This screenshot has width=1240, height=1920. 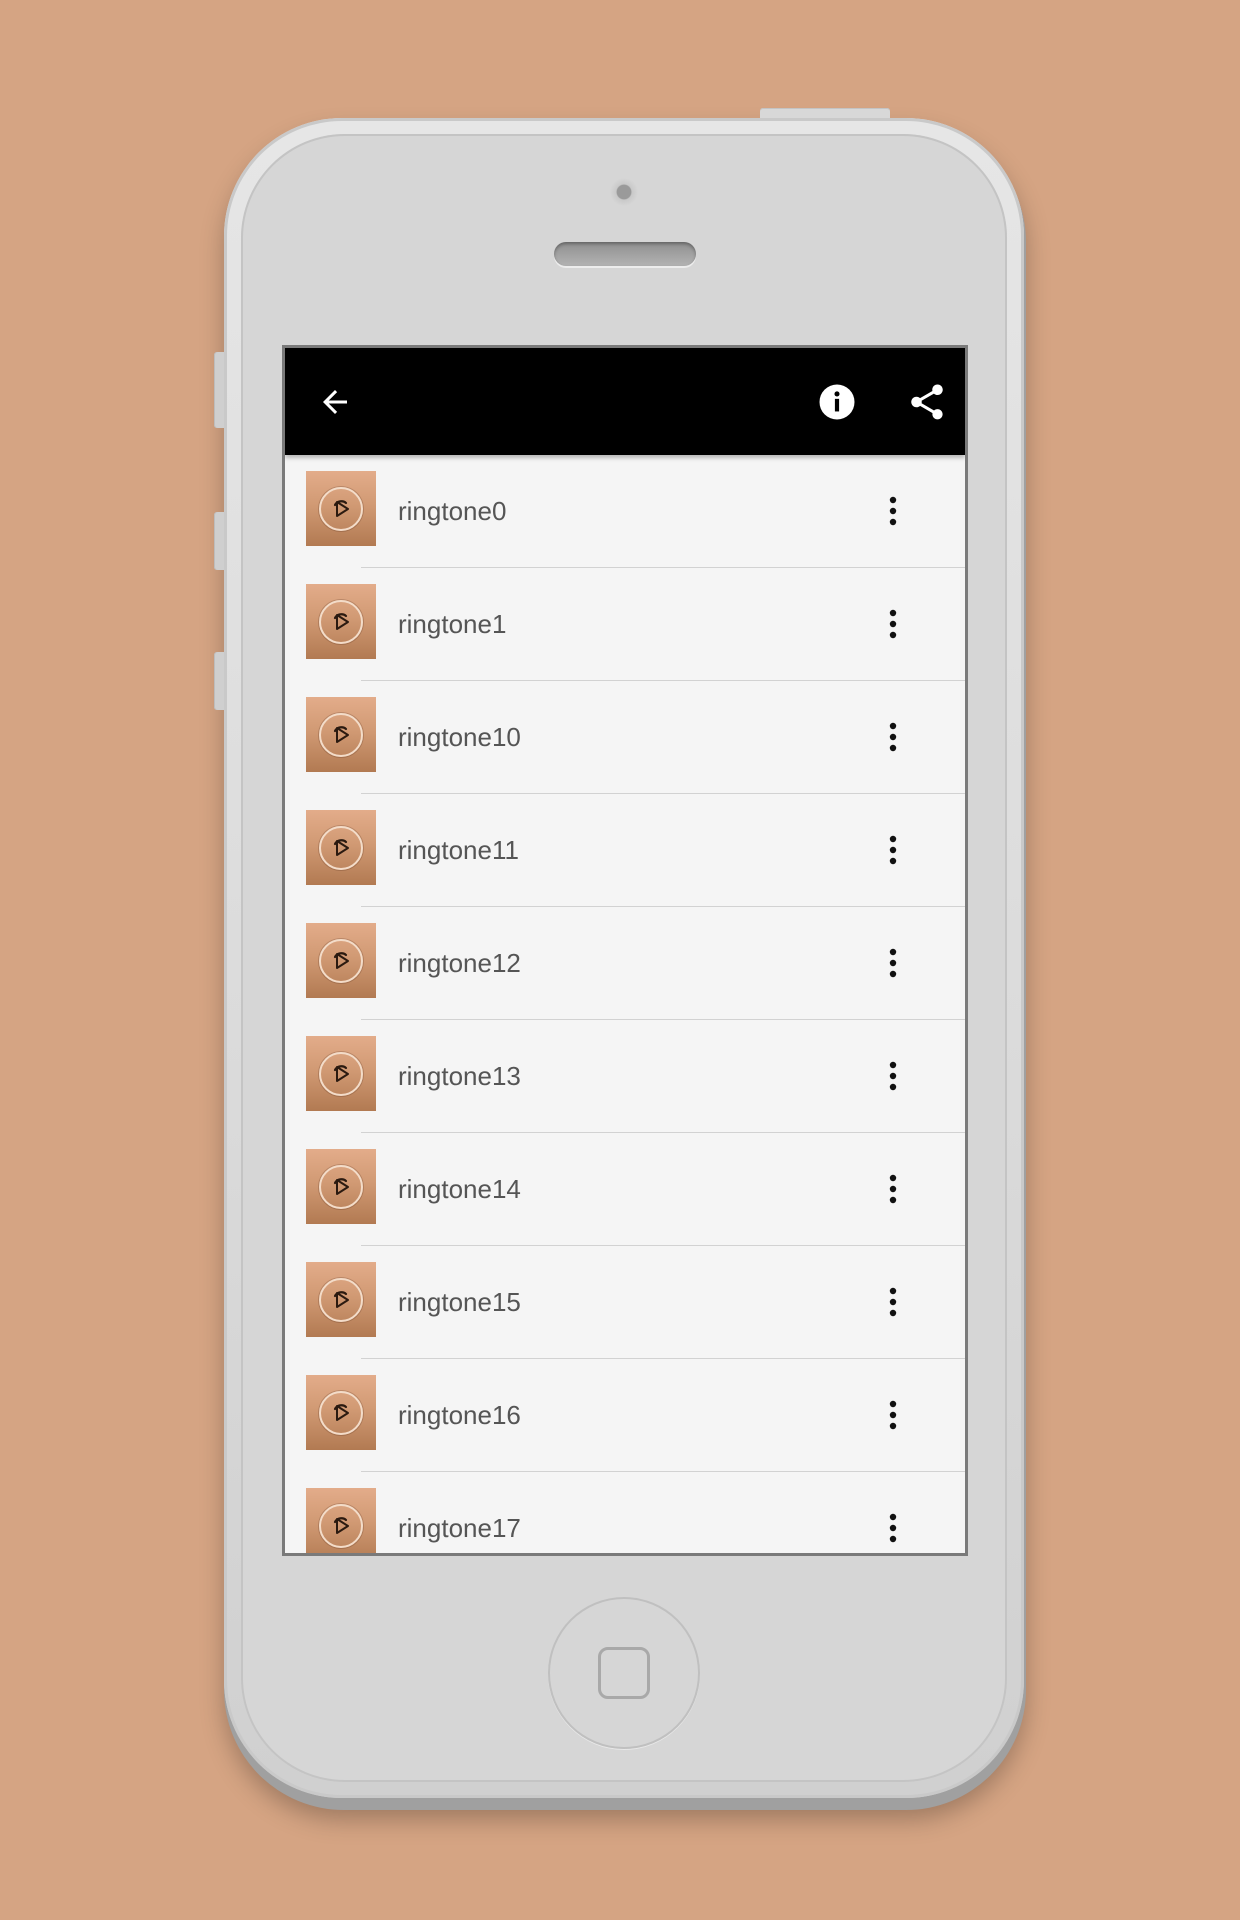 I want to click on back-button, so click(x=335, y=402).